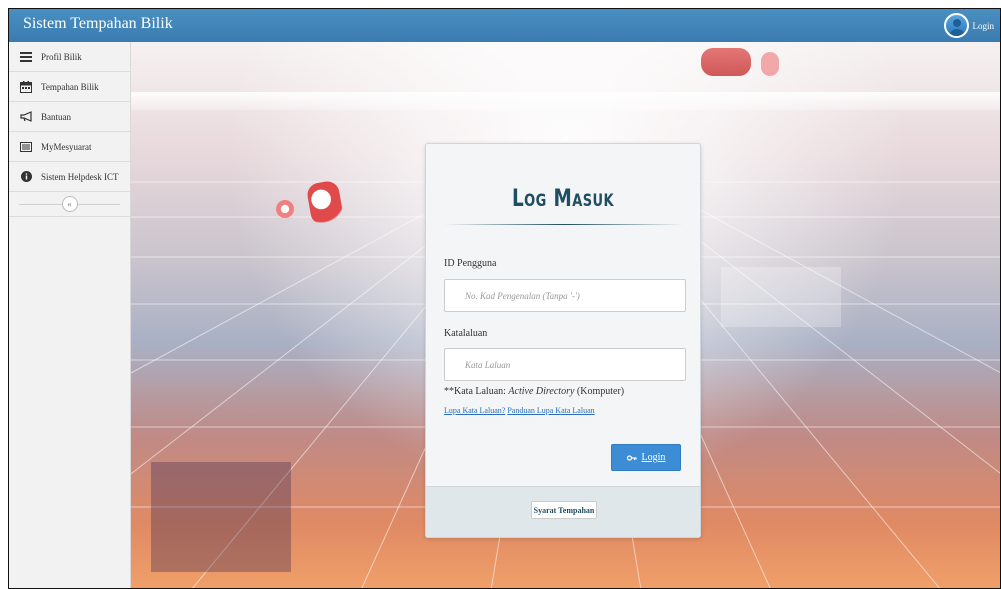 The height and width of the screenshot is (589, 1001). I want to click on terms-button: Syarat Tempahan, so click(564, 510).